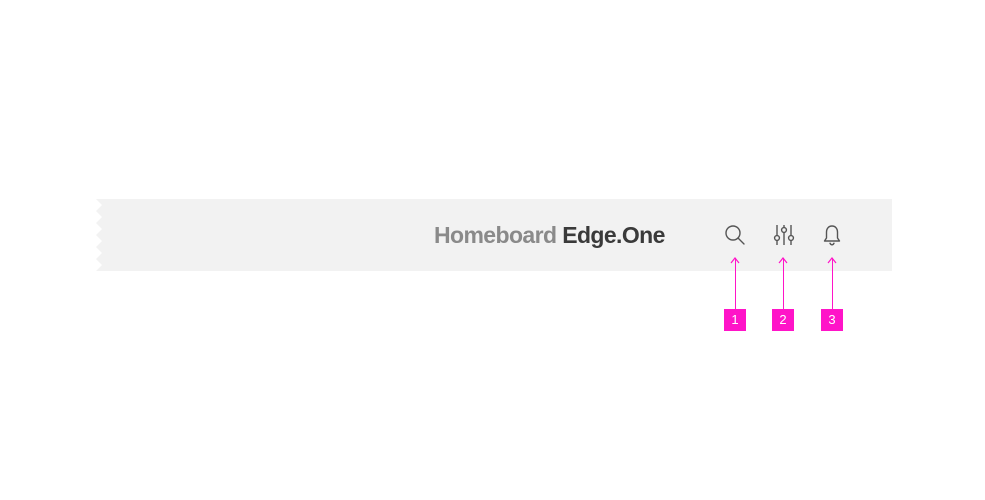 The width and height of the screenshot is (985, 500). Describe the element at coordinates (735, 320) in the screenshot. I see `callout-badge: 1` at that location.